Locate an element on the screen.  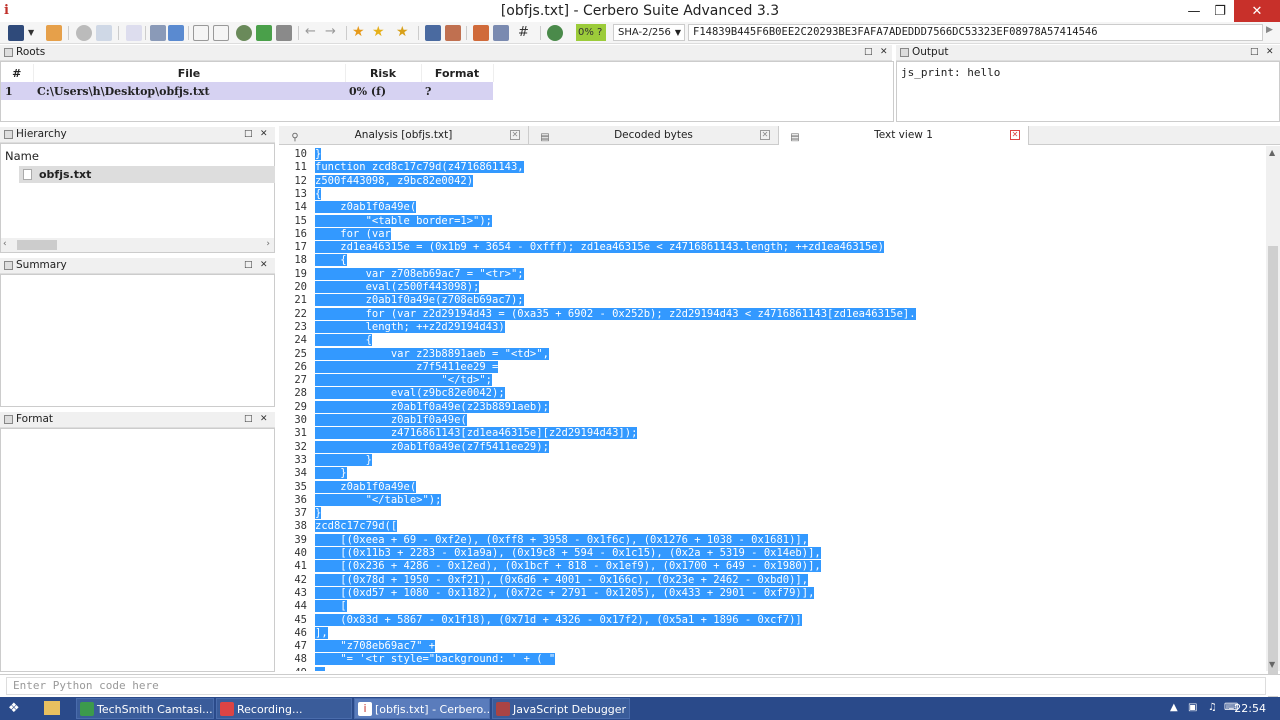
frame-icon is located at coordinates (221, 33).